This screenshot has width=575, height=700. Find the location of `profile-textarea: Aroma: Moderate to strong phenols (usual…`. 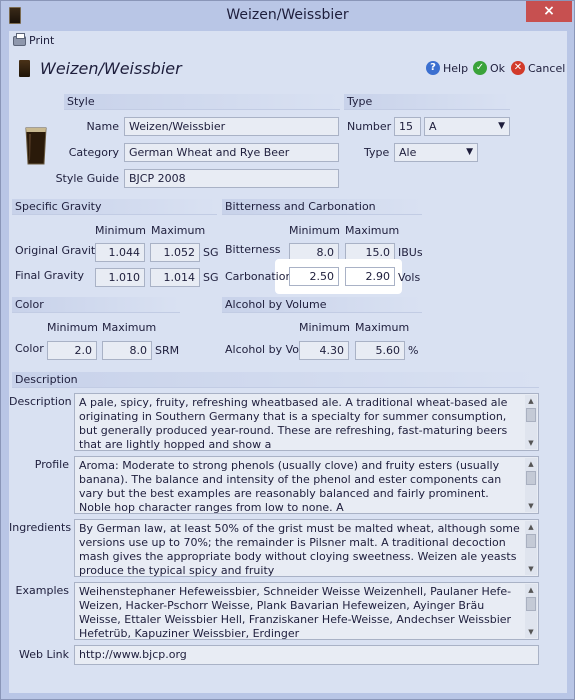

profile-textarea: Aroma: Moderate to strong phenols (usual… is located at coordinates (306, 485).